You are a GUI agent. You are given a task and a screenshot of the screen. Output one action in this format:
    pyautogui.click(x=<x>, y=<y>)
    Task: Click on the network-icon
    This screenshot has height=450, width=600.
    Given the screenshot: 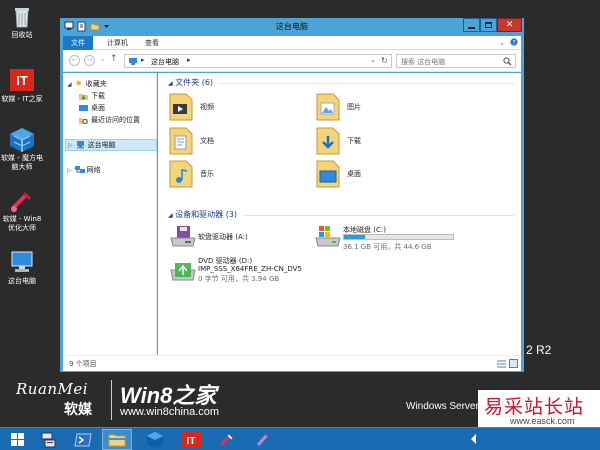 What is the action you would take?
    pyautogui.click(x=79, y=170)
    